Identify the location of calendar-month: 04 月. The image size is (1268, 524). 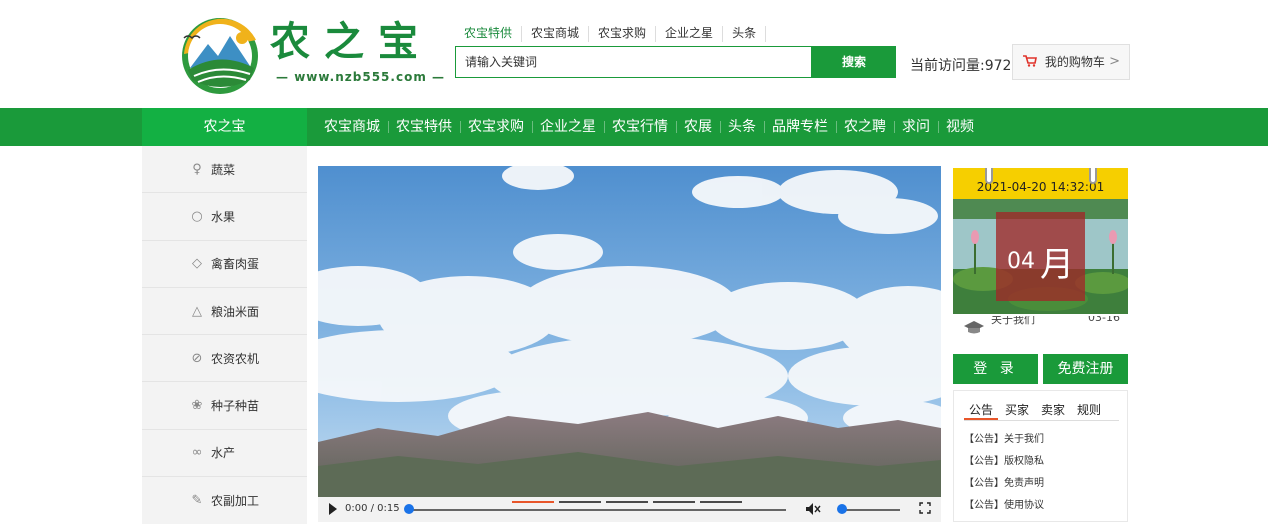
(1040, 256).